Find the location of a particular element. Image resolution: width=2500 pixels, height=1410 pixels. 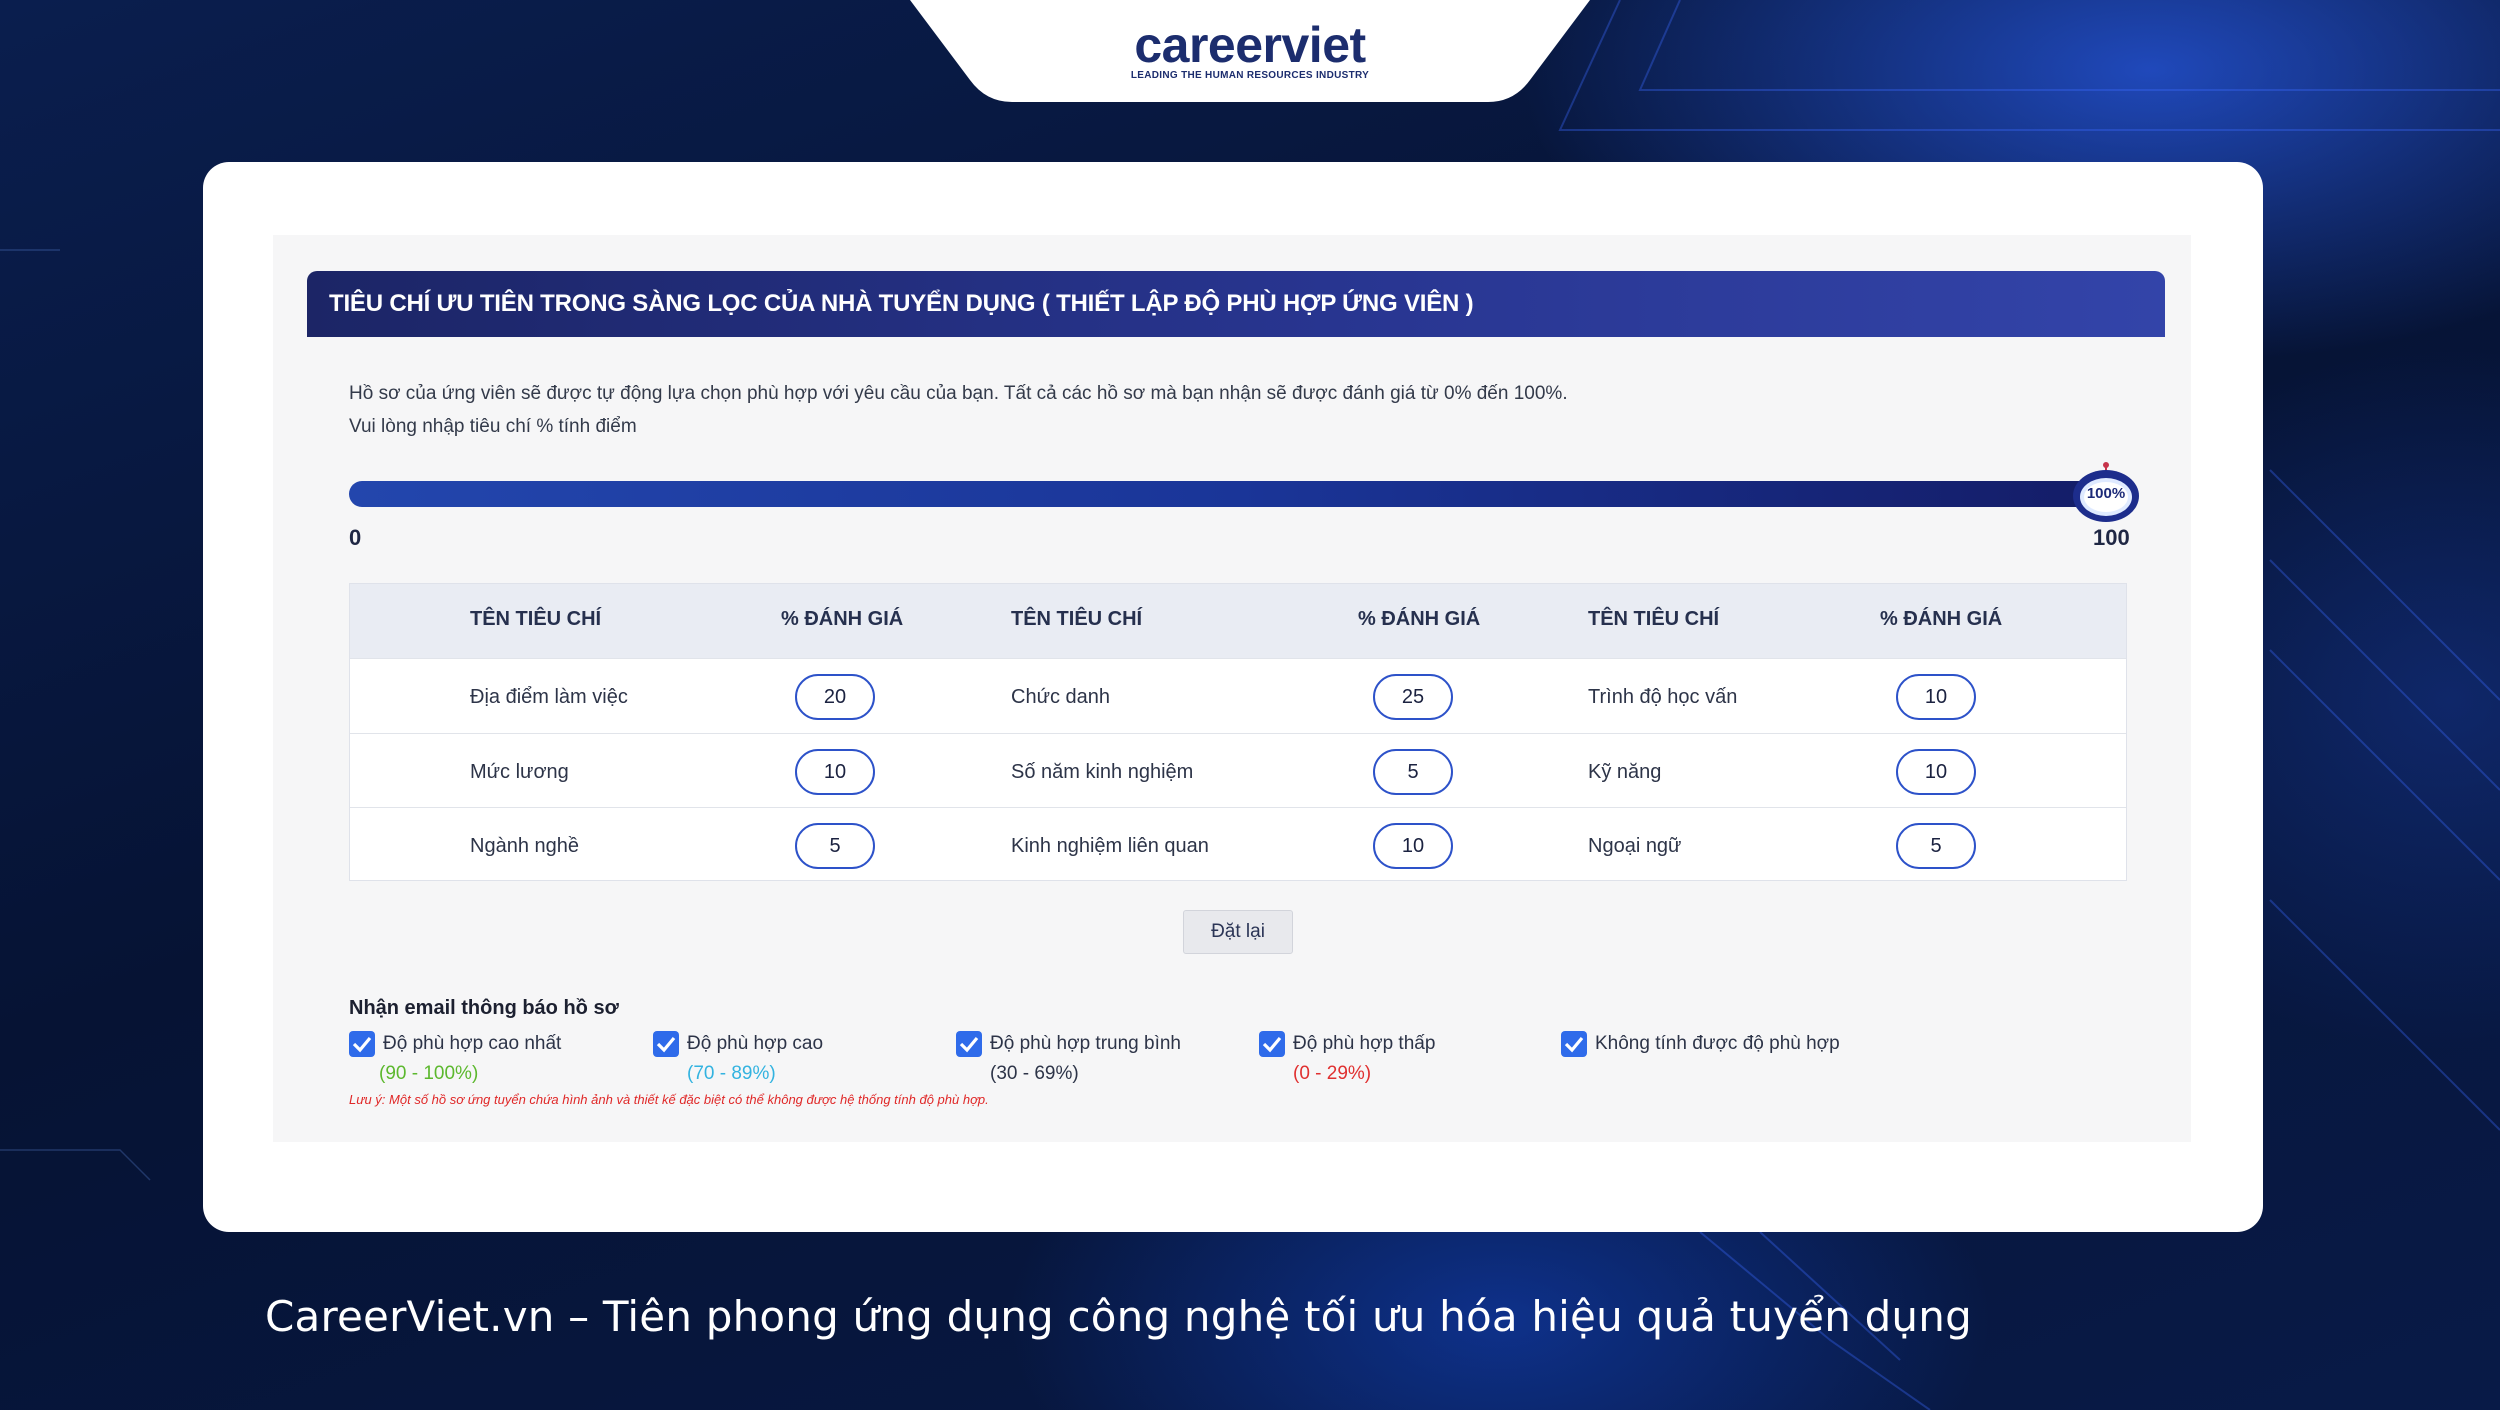

slider-max-label: 100 is located at coordinates (2111, 537).